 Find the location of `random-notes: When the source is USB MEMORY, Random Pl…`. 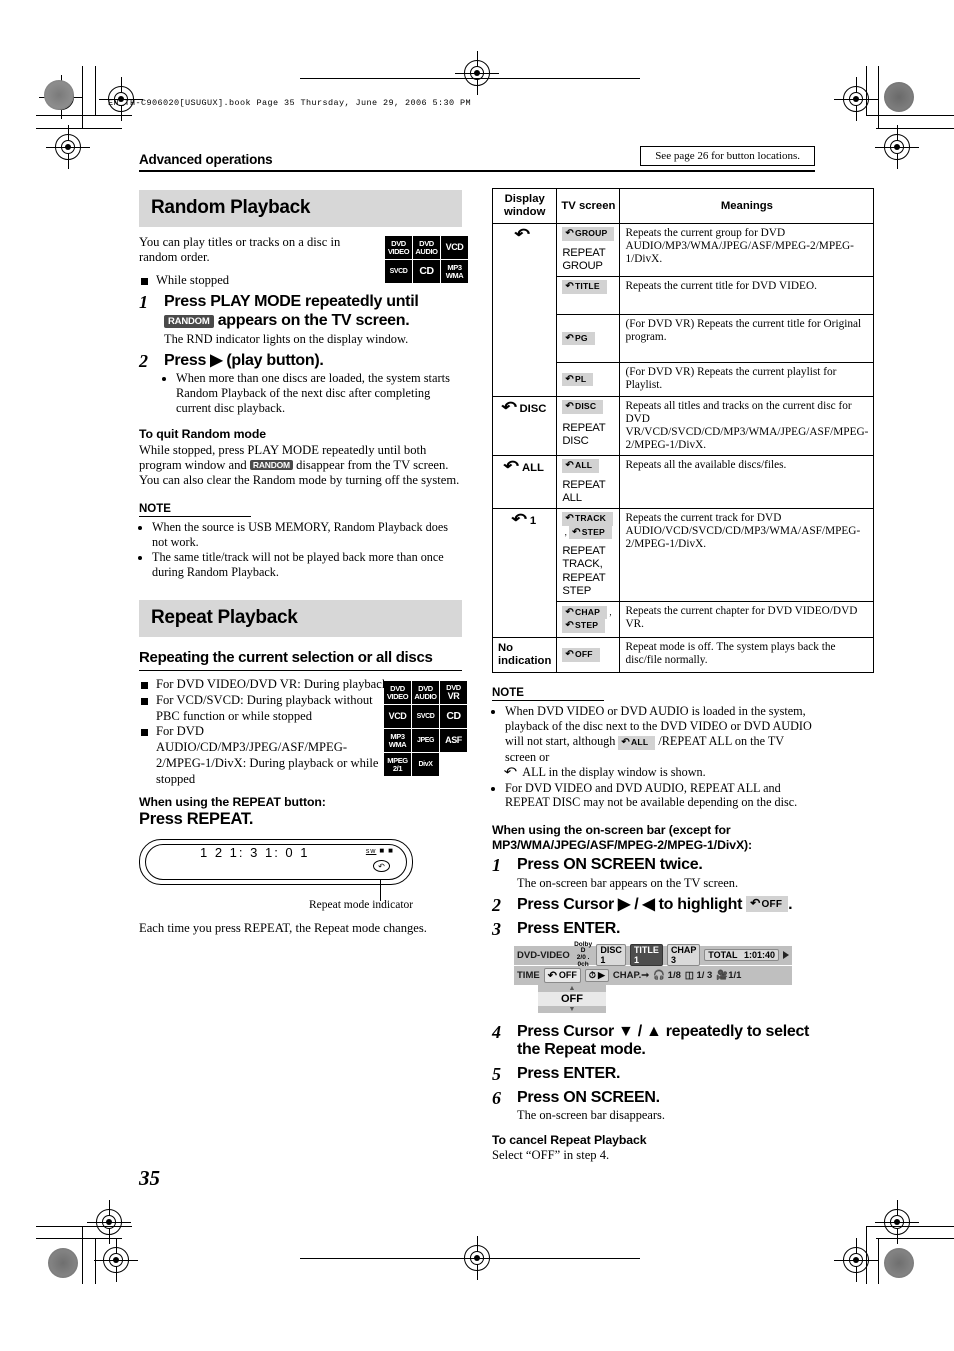

random-notes: When the source is USB MEMORY, Random Pl… is located at coordinates (300, 550).